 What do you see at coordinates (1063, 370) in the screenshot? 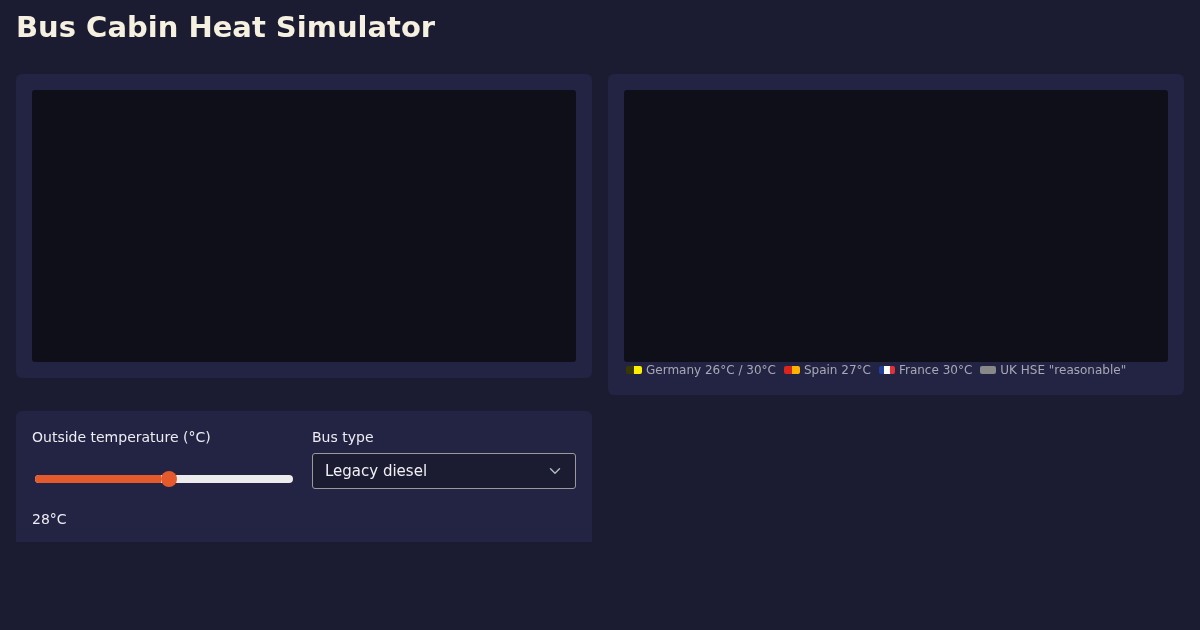
I see `legend-label: UK HSE "reasonable"` at bounding box center [1063, 370].